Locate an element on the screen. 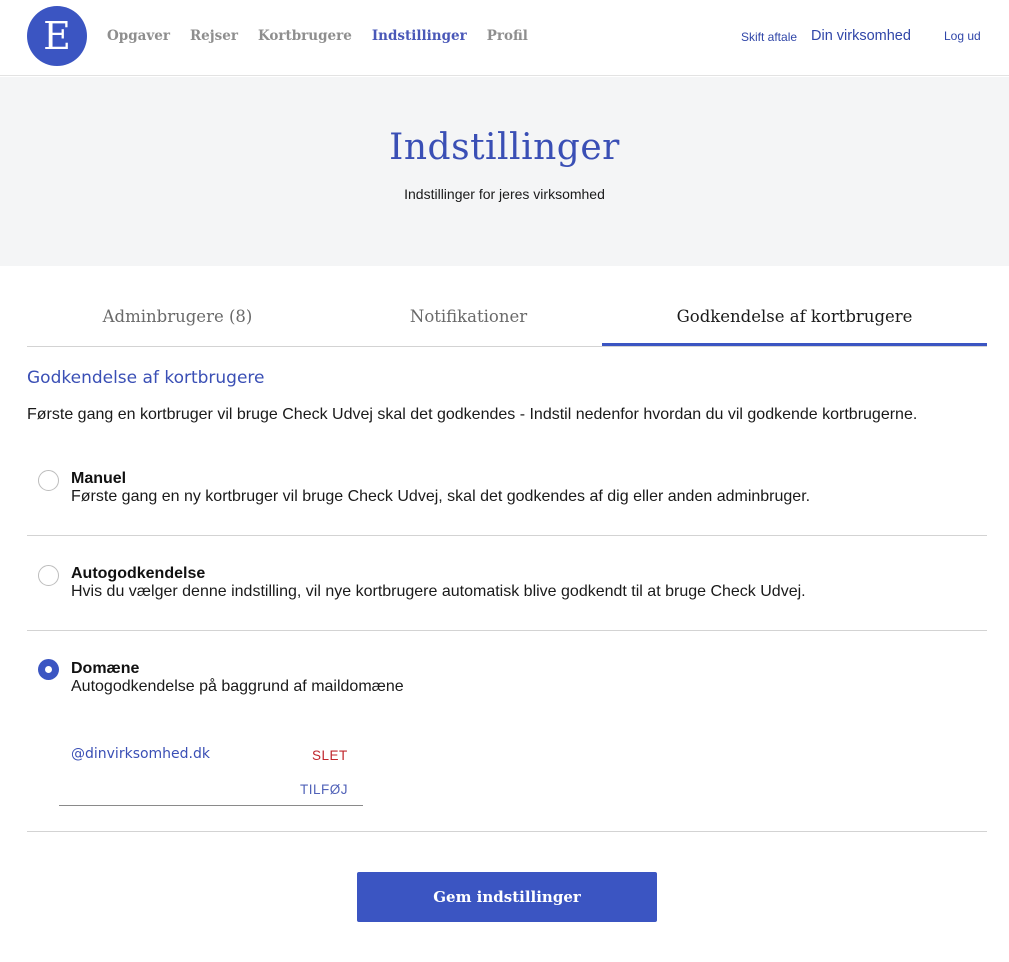 The width and height of the screenshot is (1009, 962). option-title: Autogodkendelse is located at coordinates (138, 573).